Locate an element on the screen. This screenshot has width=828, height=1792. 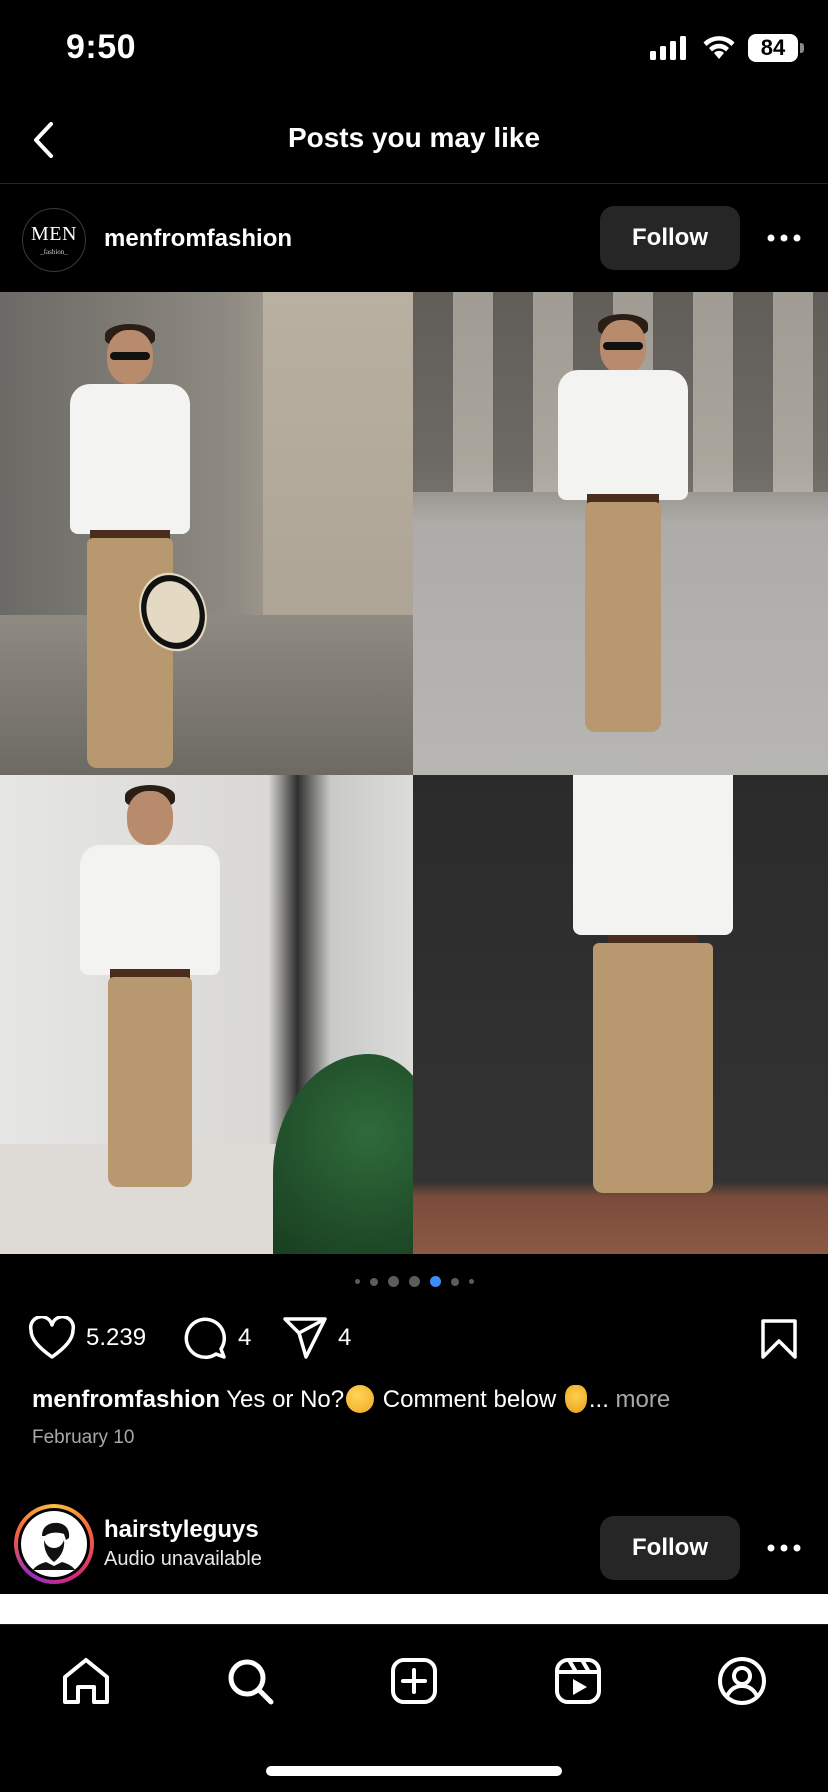
save-button is located at coordinates (779, 1341).